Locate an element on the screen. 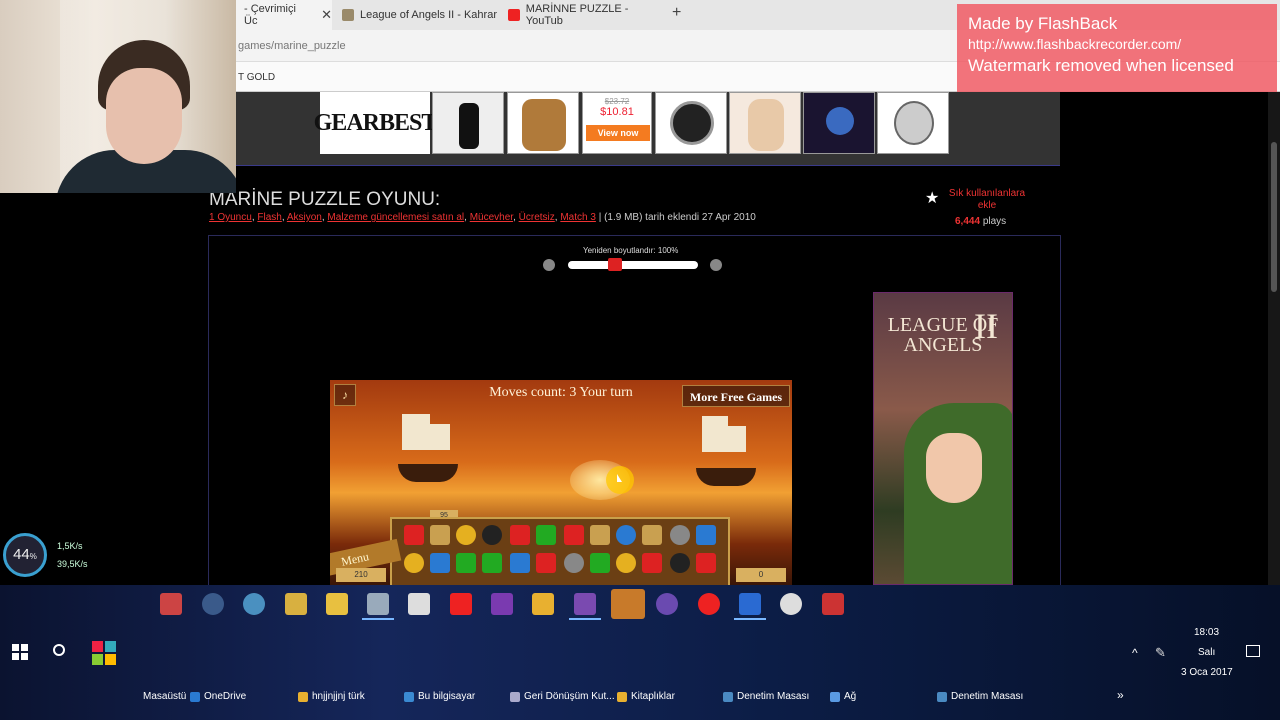 This screenshot has height=720, width=1280. toolbar-item-folder: hnjjnjjnj türk is located at coordinates (331, 696).